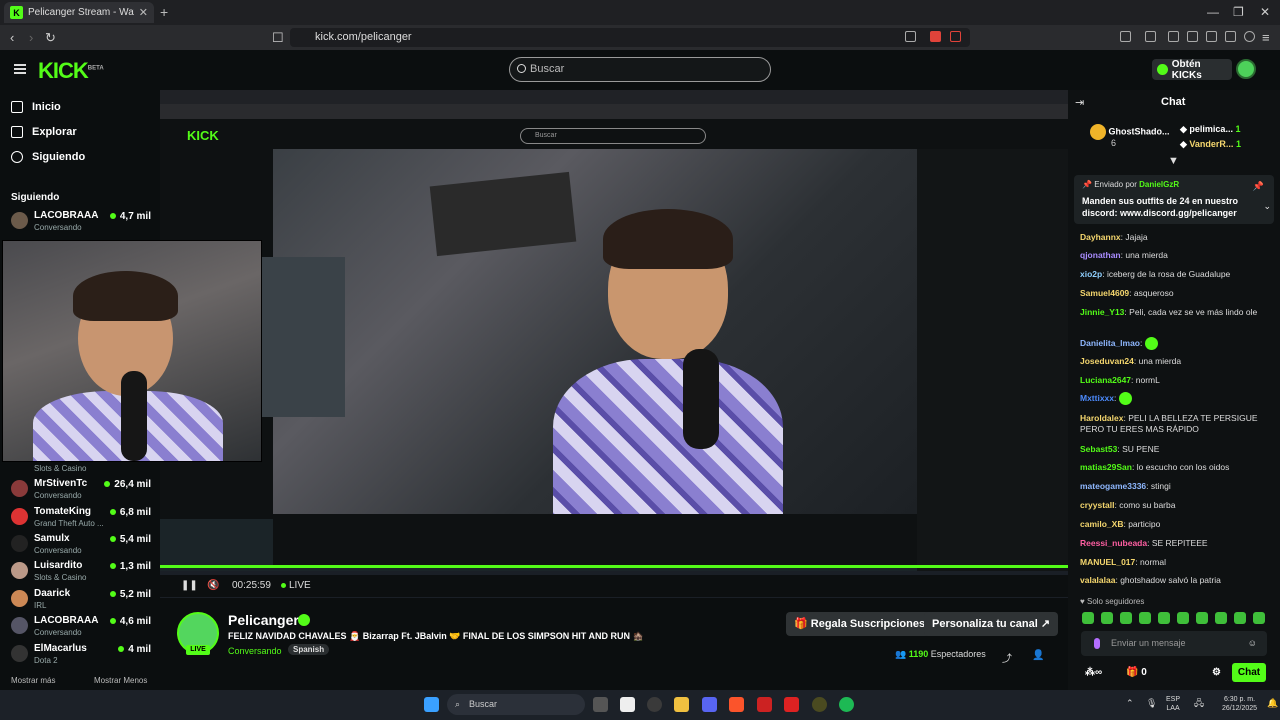 Image resolution: width=1280 pixels, height=720 pixels. Describe the element at coordinates (1174, 643) in the screenshot. I see `chat-input: Enviar un mensaje ☺` at that location.